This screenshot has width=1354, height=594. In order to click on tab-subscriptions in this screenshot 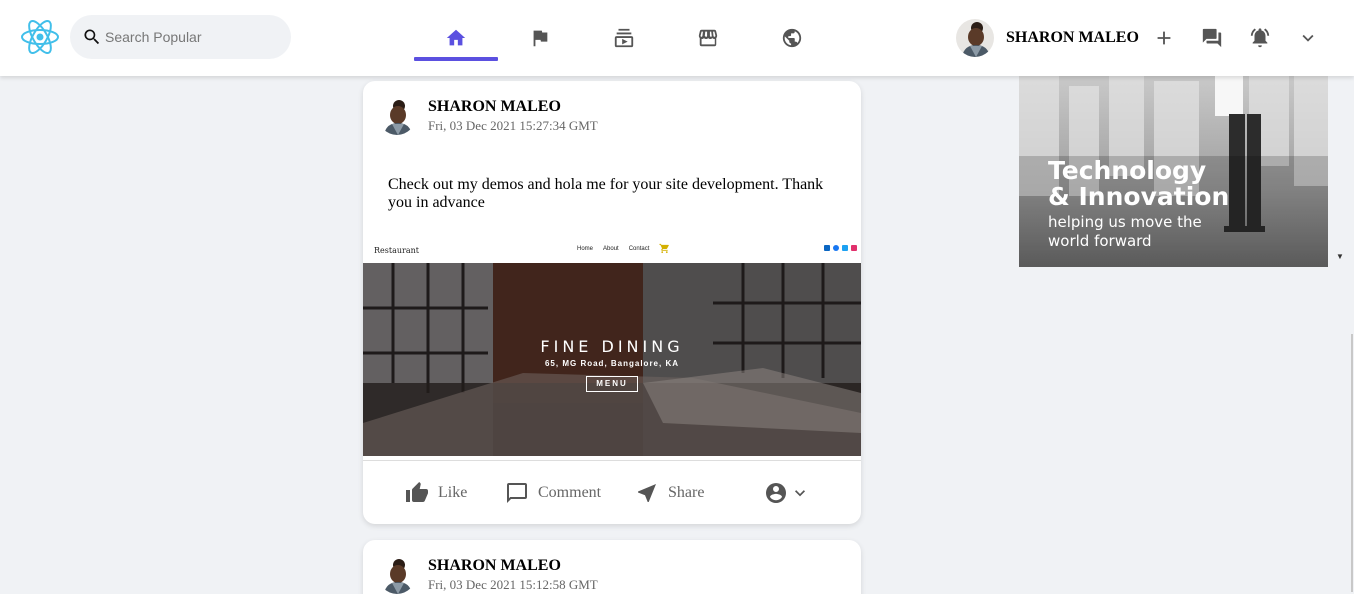, I will do `click(624, 38)`.